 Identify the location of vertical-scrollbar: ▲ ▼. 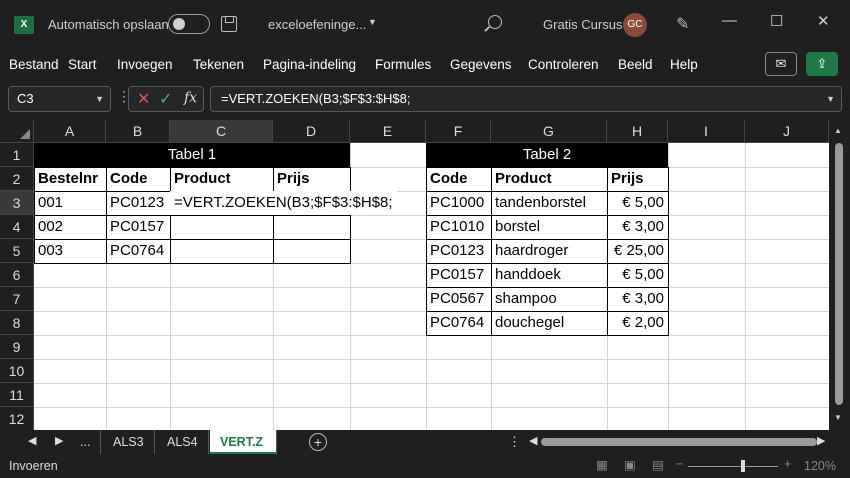
(839, 275).